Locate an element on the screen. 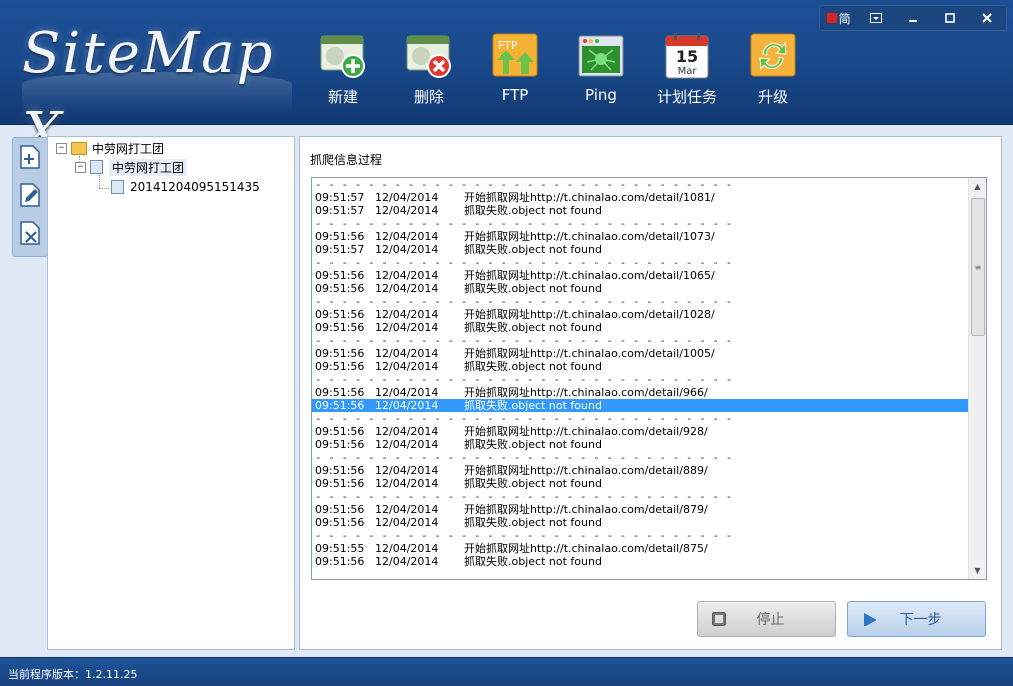 The image size is (1013, 686). language-switch: 简 is located at coordinates (839, 18).